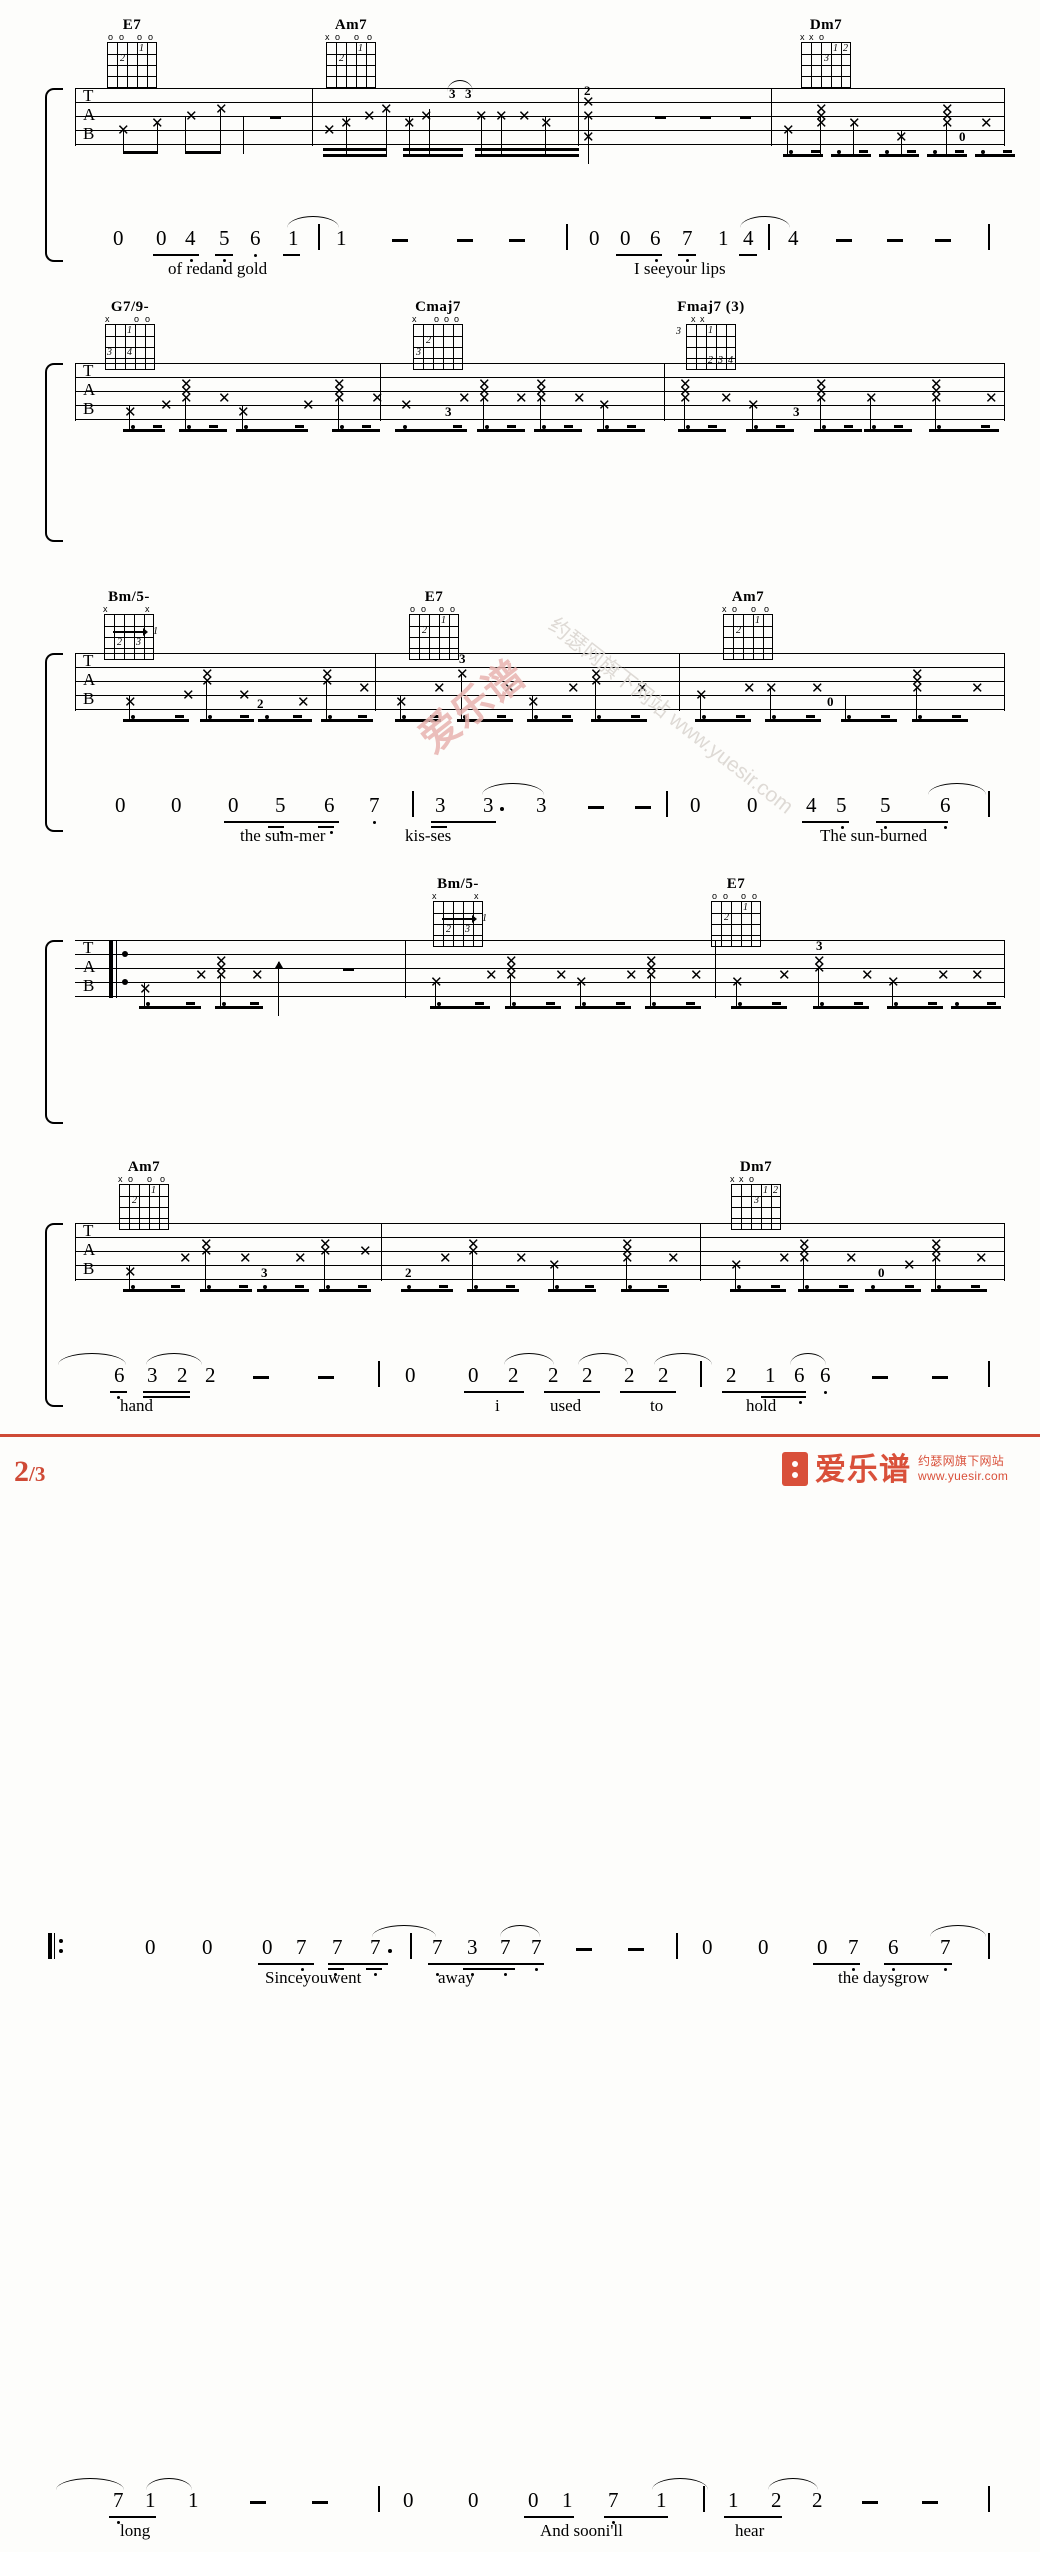 The width and height of the screenshot is (1040, 2552). Describe the element at coordinates (131, 37) in the screenshot. I see `chord-open-marks: oooo` at that location.